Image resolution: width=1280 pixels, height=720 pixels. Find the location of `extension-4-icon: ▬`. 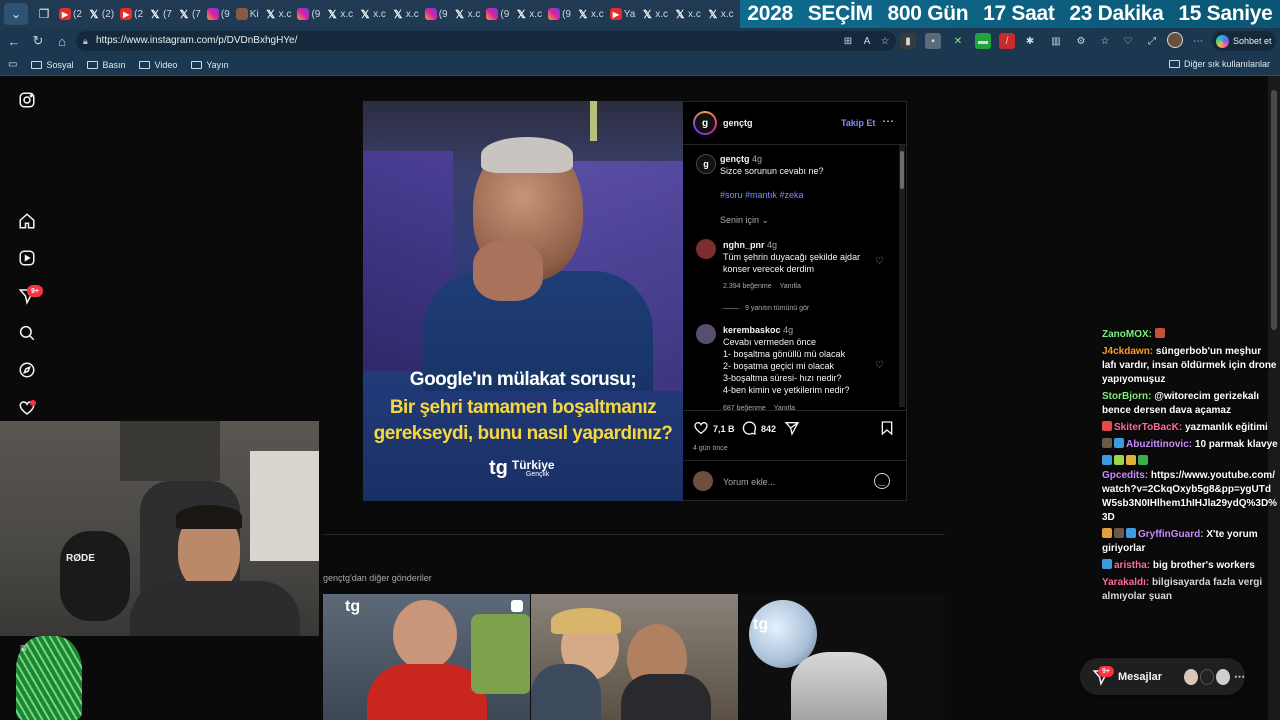

extension-4-icon: ▬ is located at coordinates (983, 41).